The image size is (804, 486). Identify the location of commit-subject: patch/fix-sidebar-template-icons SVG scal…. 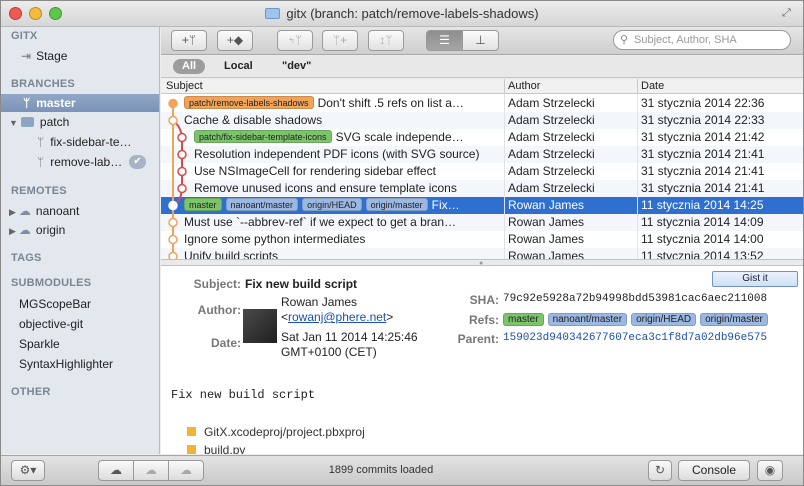
(347, 137).